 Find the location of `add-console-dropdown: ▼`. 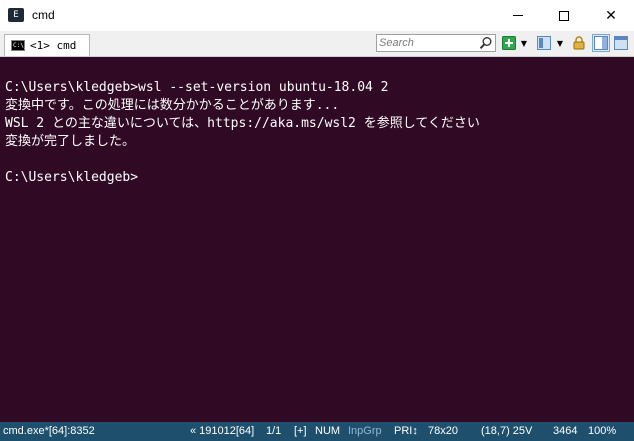

add-console-dropdown: ▼ is located at coordinates (524, 43).